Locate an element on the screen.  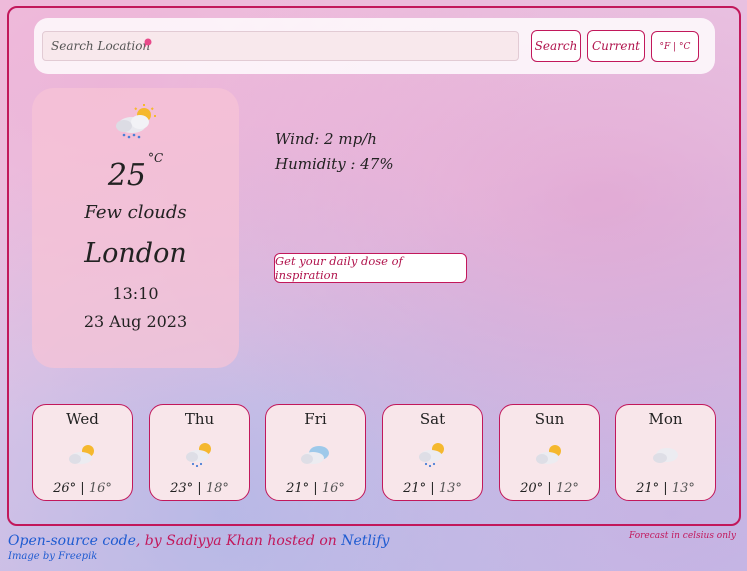
weather-description: Few clouds is located at coordinates (135, 212).